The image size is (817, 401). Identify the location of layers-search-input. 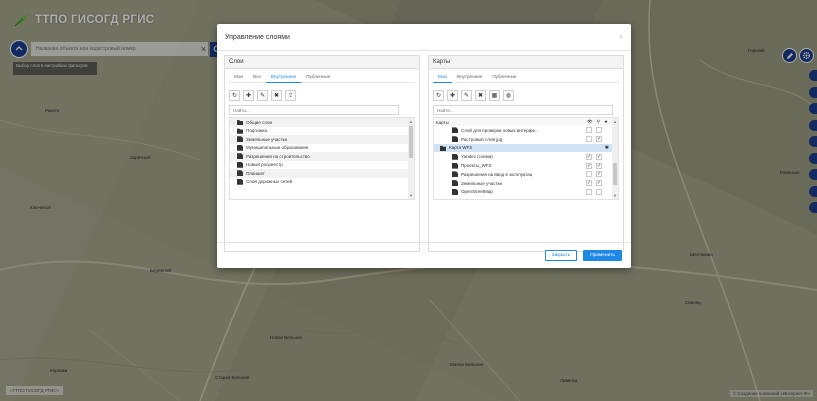
(314, 110).